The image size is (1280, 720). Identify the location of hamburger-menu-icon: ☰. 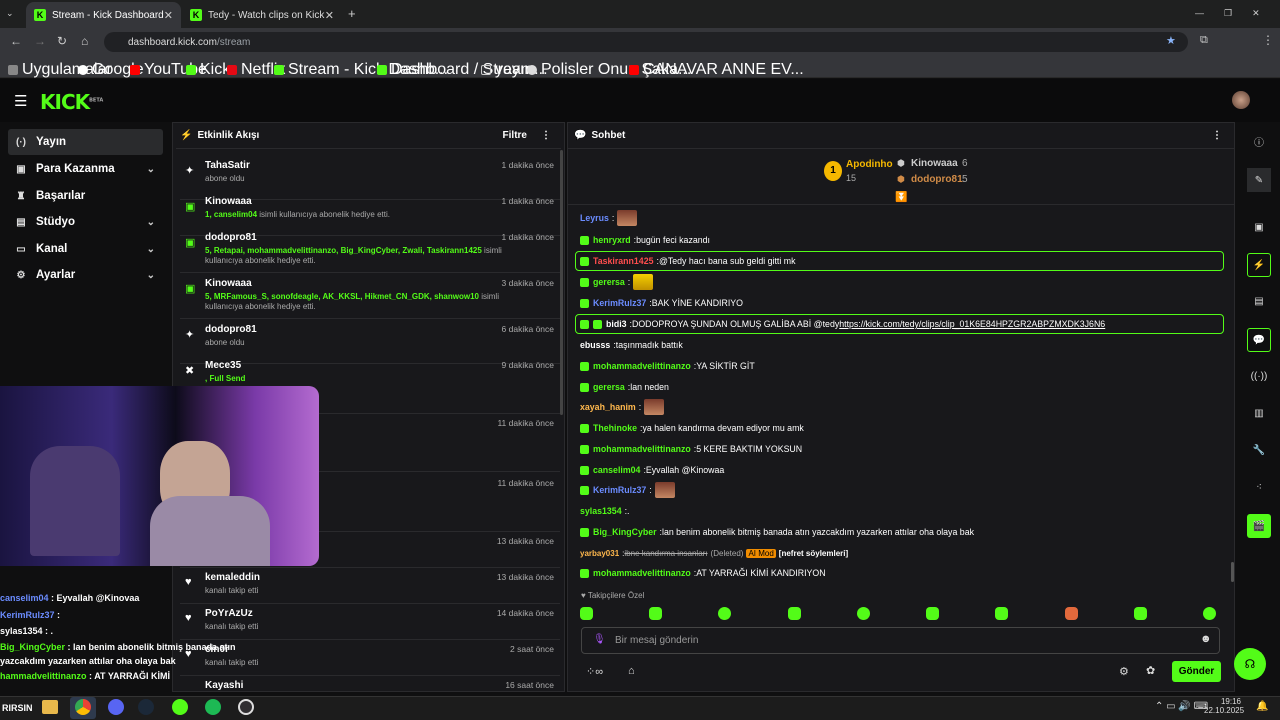
(20, 101).